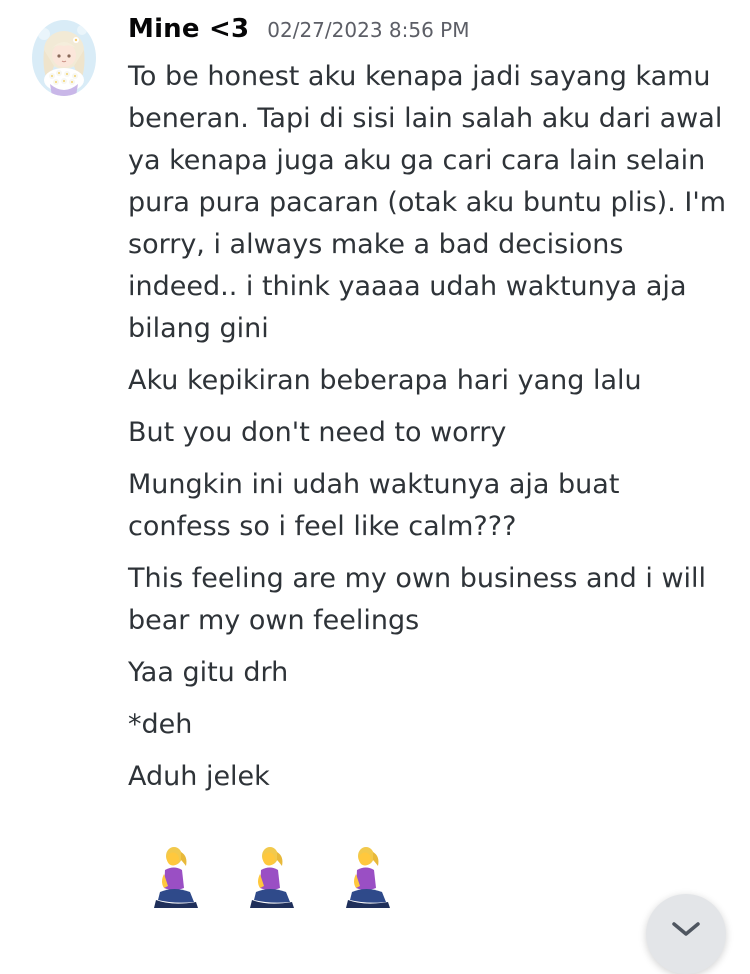 The image size is (750, 974). I want to click on message-text: Yaa gitu drh, so click(428, 673).